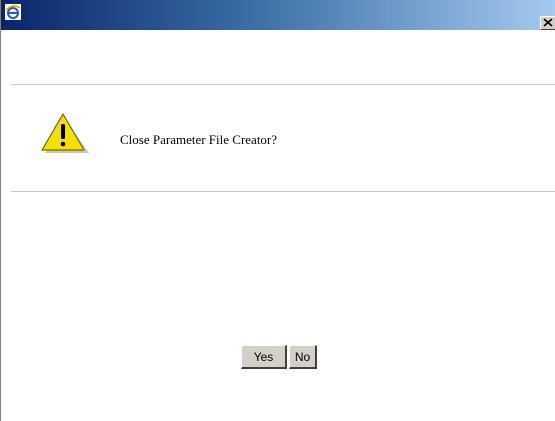 This screenshot has width=555, height=421. I want to click on no-button: No, so click(303, 357).